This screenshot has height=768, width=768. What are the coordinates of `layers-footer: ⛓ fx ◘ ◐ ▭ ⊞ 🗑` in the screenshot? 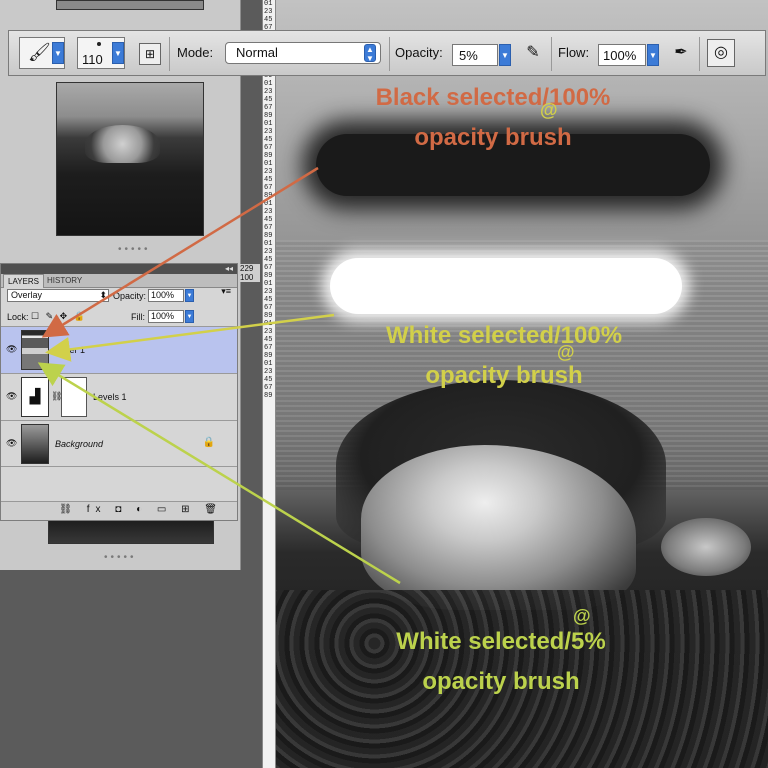 It's located at (119, 510).